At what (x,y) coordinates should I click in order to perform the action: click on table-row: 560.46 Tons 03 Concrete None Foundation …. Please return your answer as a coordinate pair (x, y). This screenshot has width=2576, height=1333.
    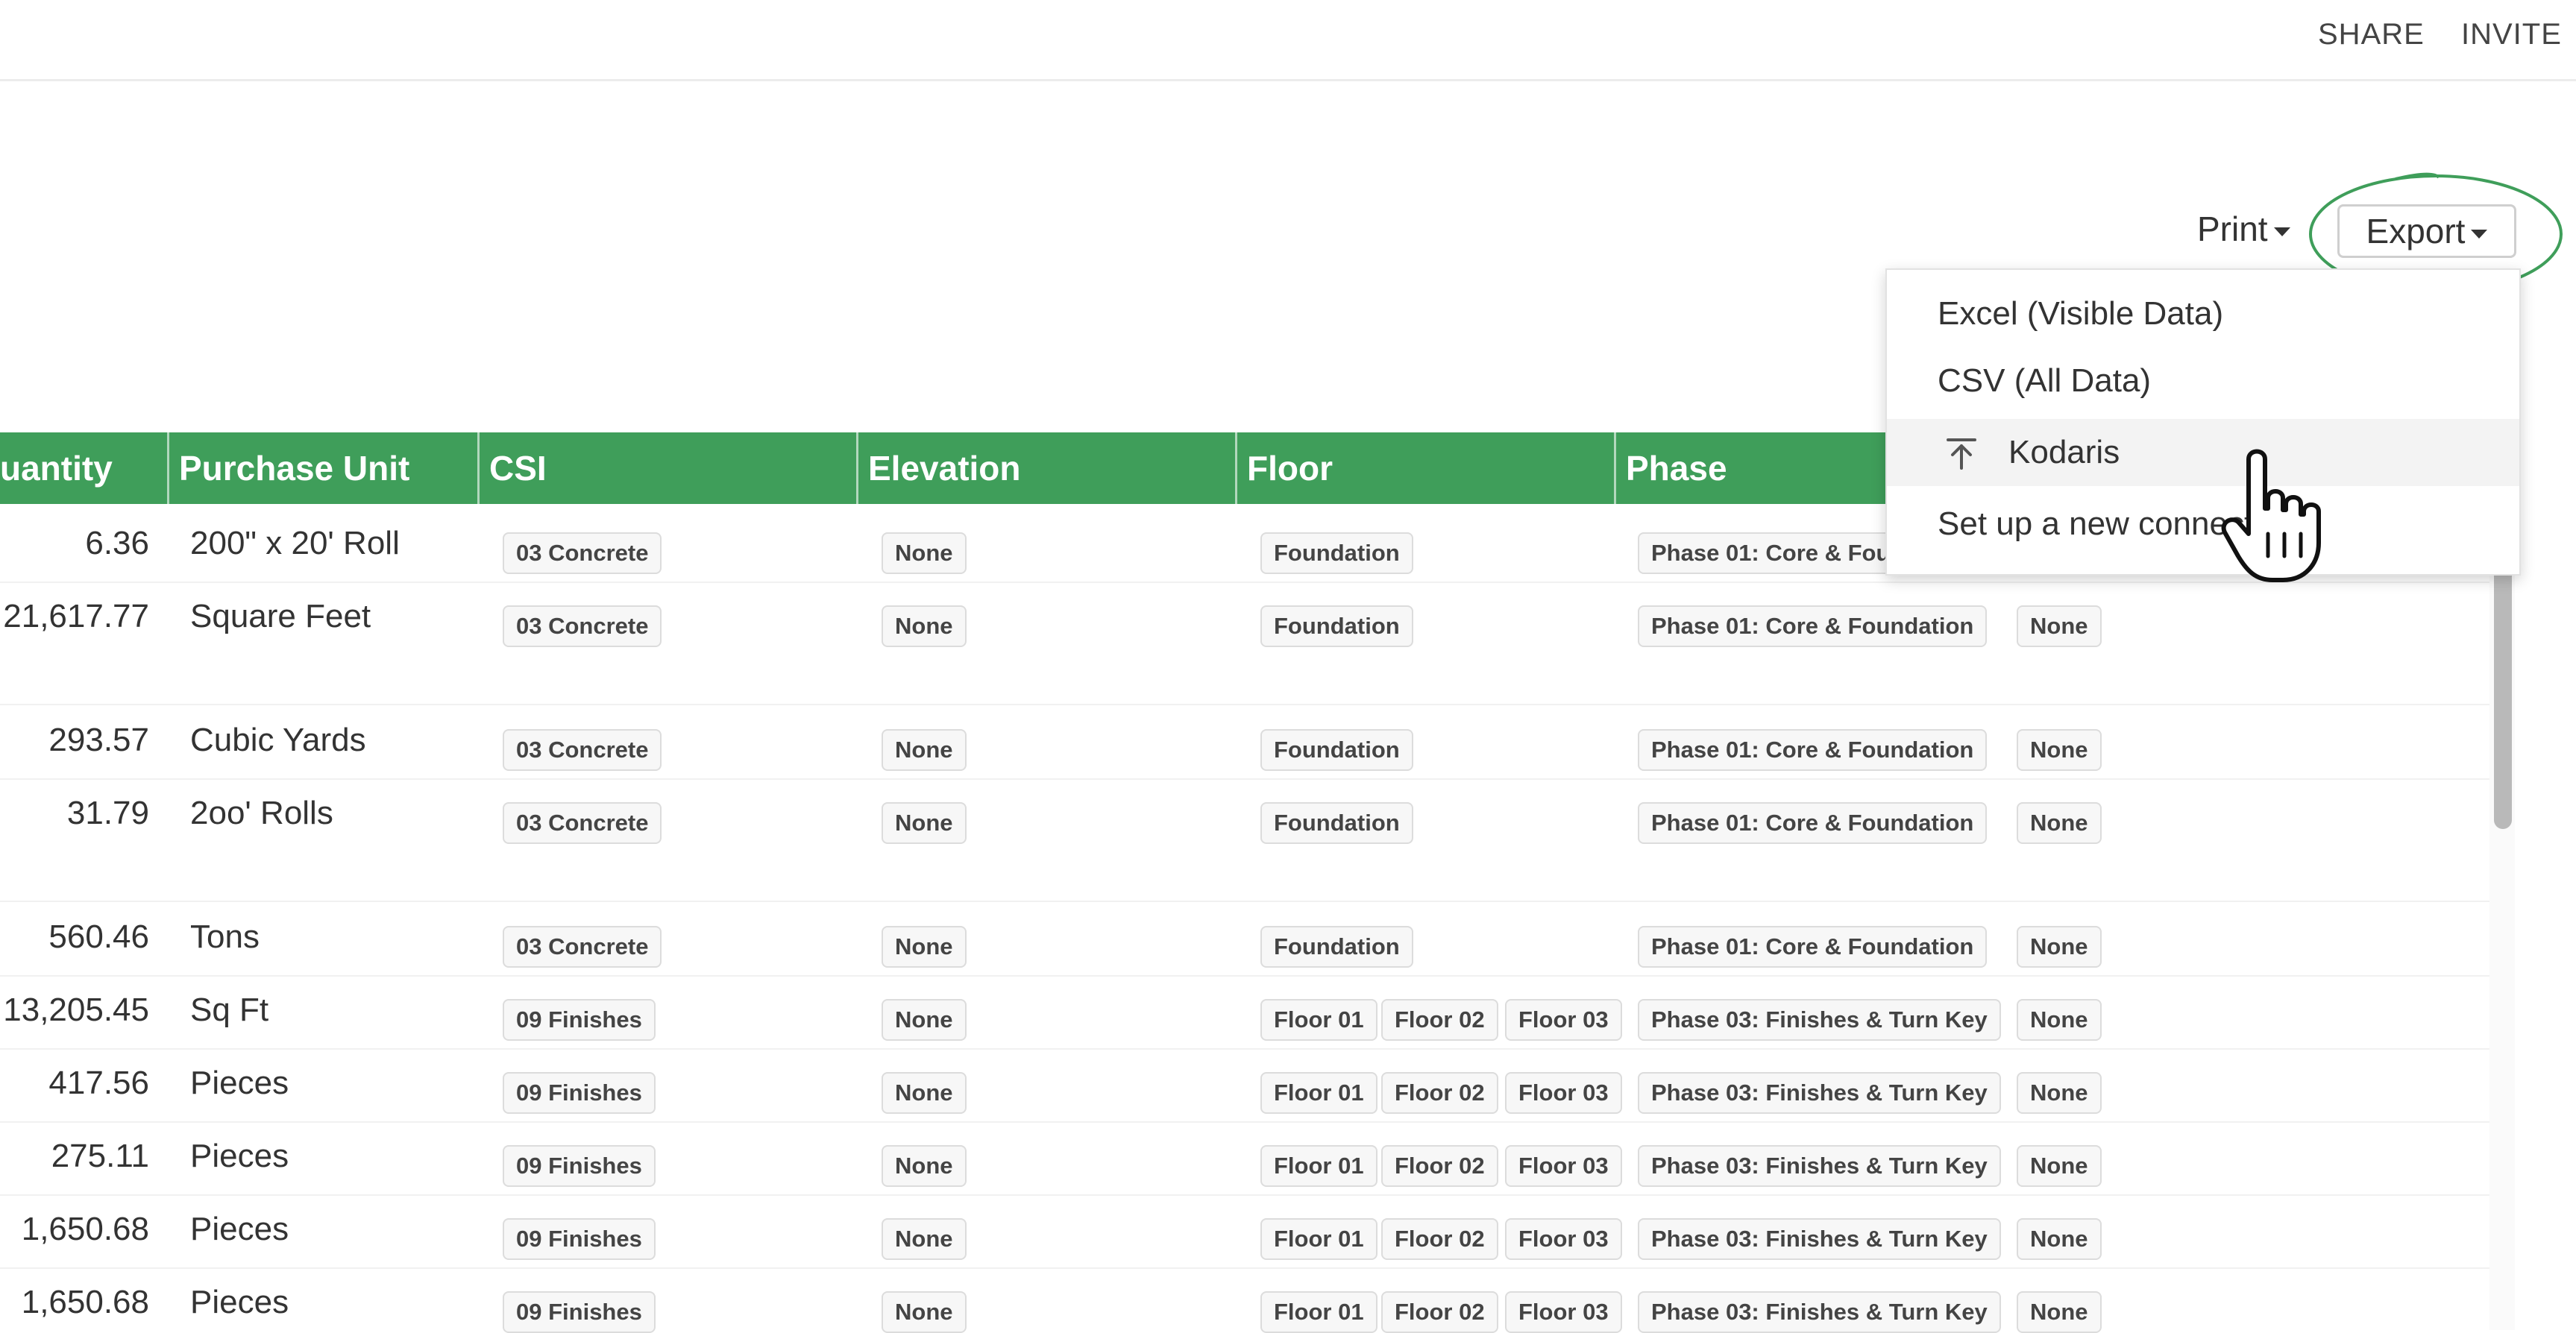
    Looking at the image, I should click on (1246, 940).